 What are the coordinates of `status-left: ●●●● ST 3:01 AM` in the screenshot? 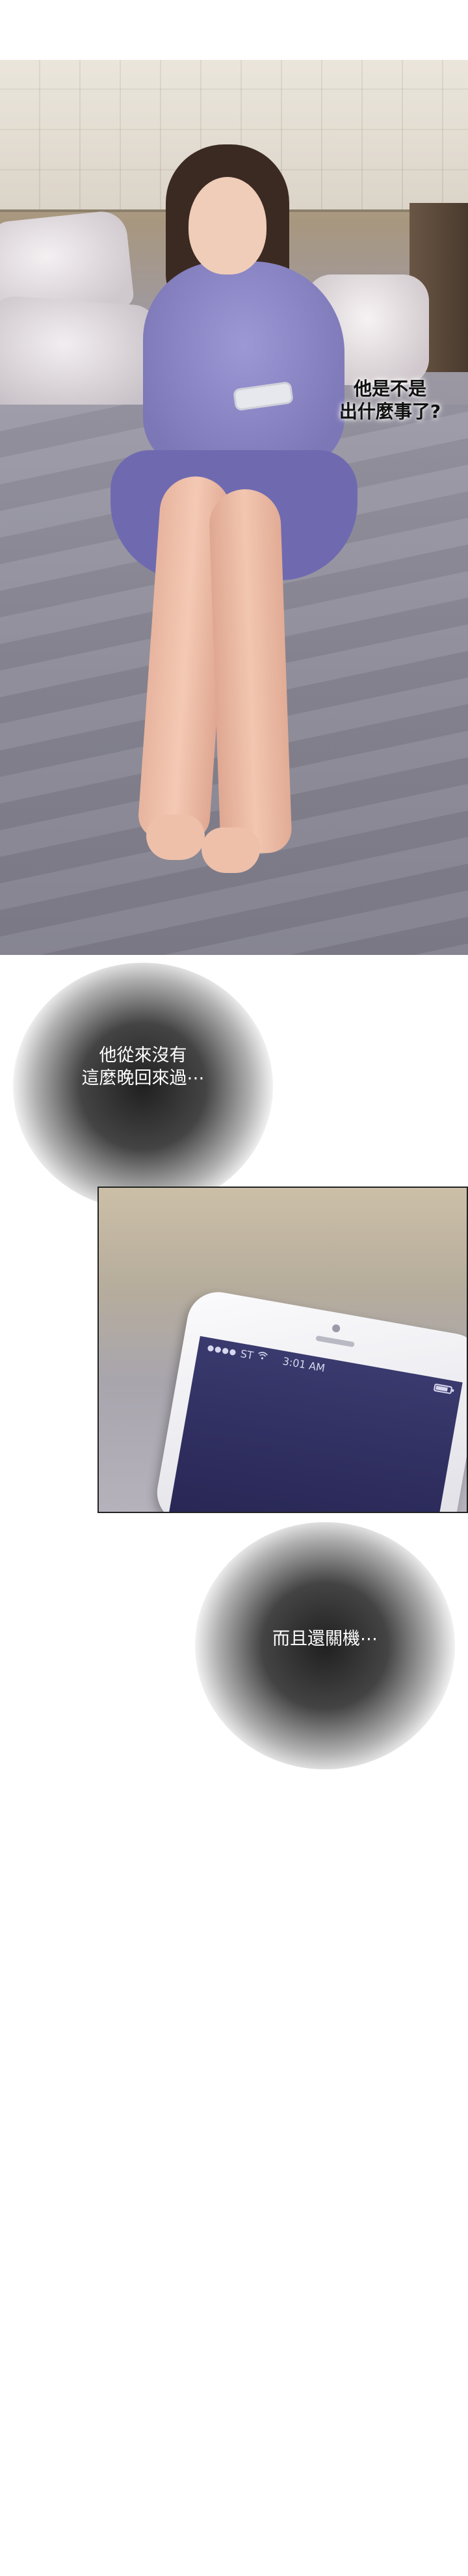 It's located at (266, 1358).